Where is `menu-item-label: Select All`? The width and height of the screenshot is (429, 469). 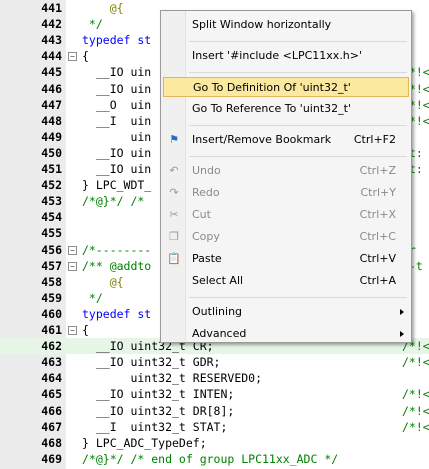
menu-item-label: Select All is located at coordinates (218, 280).